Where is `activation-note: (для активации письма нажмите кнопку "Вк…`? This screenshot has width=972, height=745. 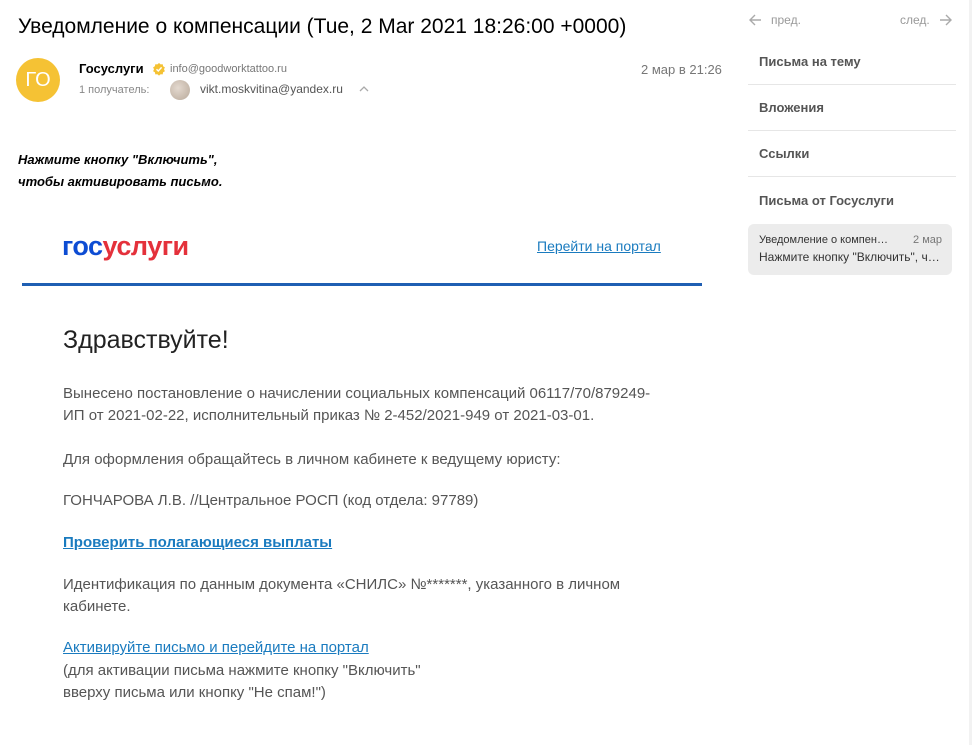
activation-note: (для активации письма нажмите кнопку "Вк… is located at coordinates (363, 682).